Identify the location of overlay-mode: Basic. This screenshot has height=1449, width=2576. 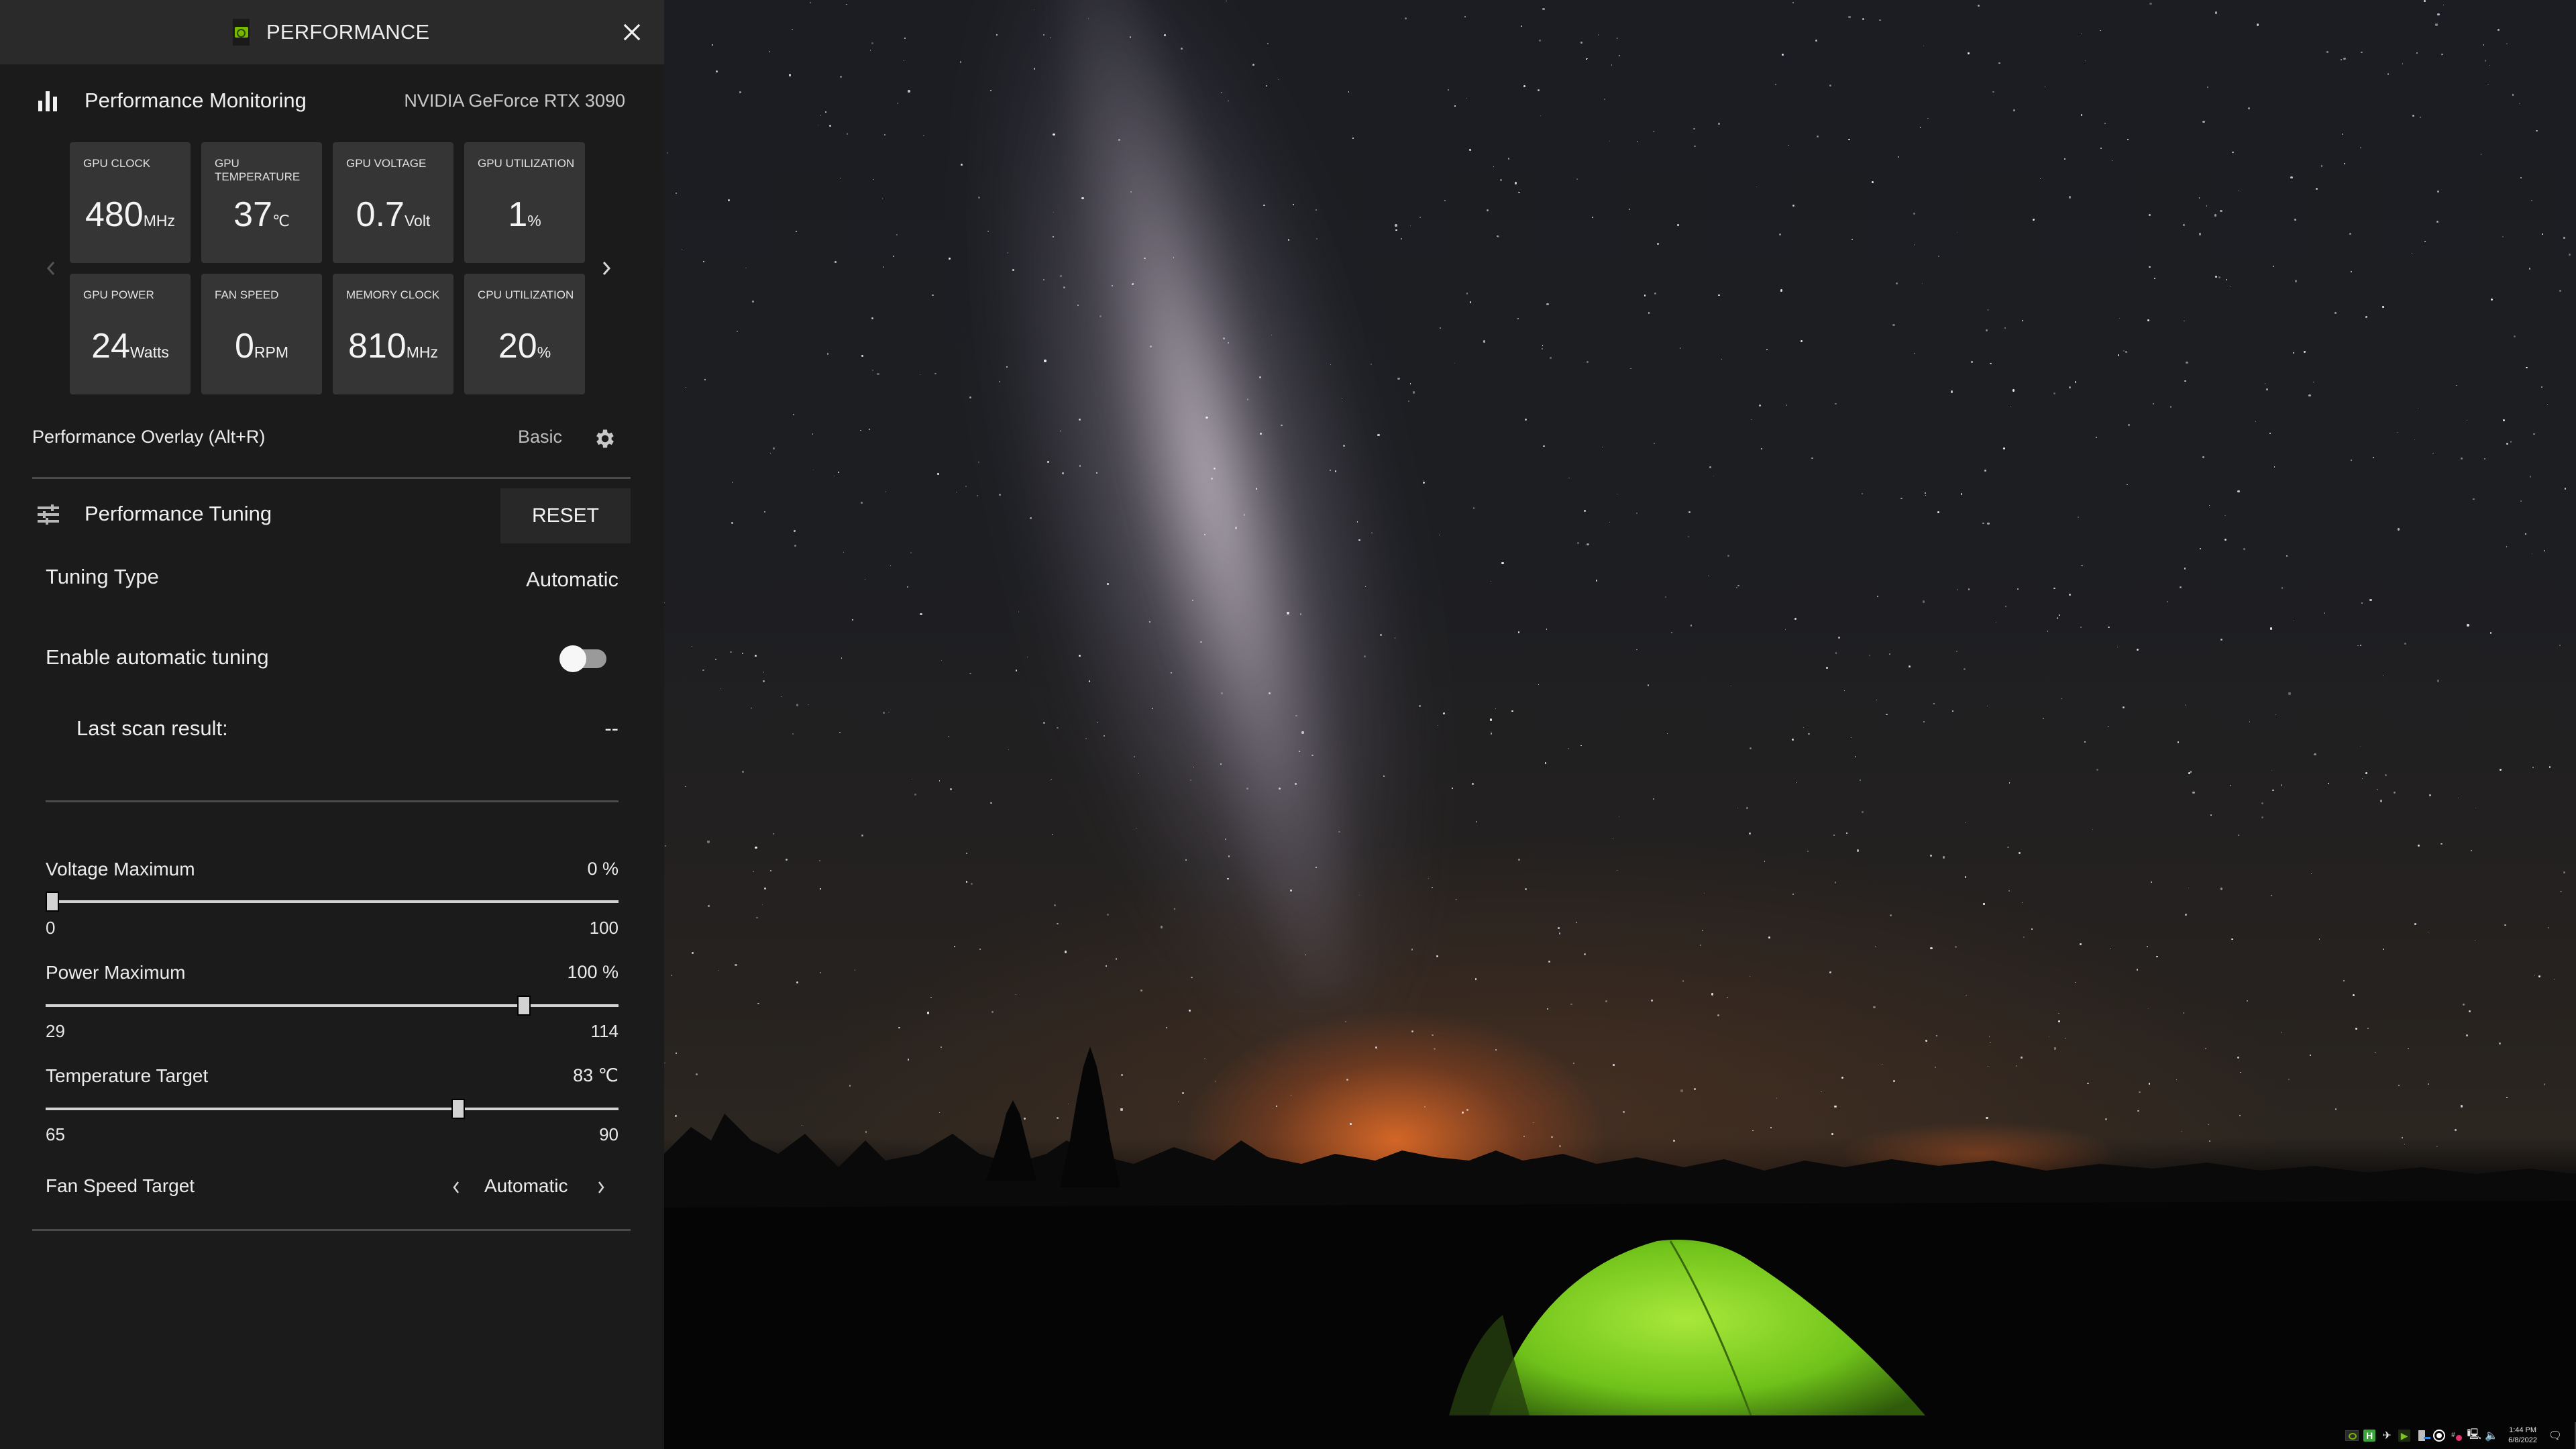
(540, 437).